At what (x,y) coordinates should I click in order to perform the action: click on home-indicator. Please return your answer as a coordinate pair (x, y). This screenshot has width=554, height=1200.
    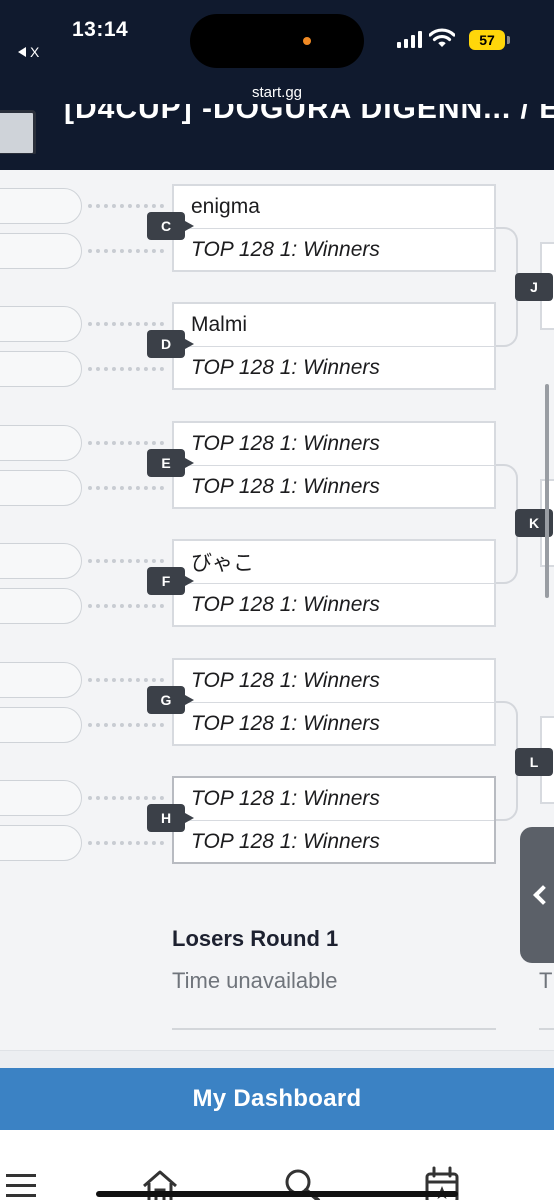
    Looking at the image, I should click on (277, 1194).